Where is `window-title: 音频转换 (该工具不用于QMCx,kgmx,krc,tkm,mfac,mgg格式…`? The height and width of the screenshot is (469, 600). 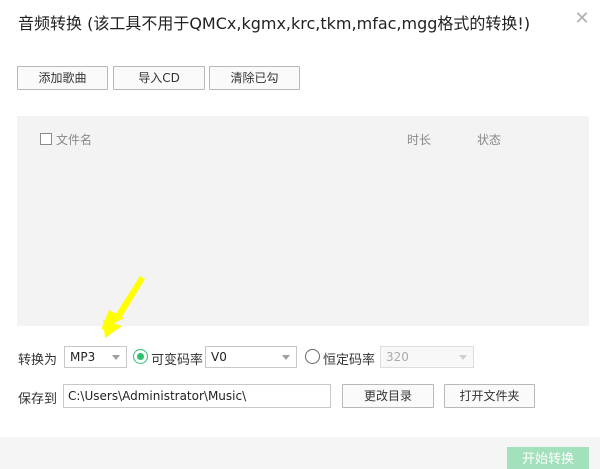
window-title: 音频转换 (该工具不用于QMCx,kgmx,krc,tkm,mfac,mgg格式… is located at coordinates (274, 23).